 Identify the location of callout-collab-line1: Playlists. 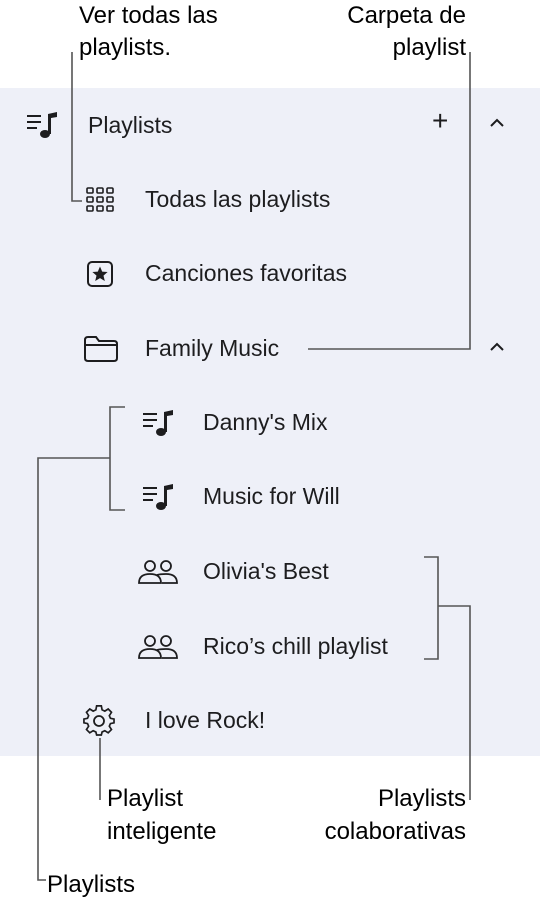
(421, 798).